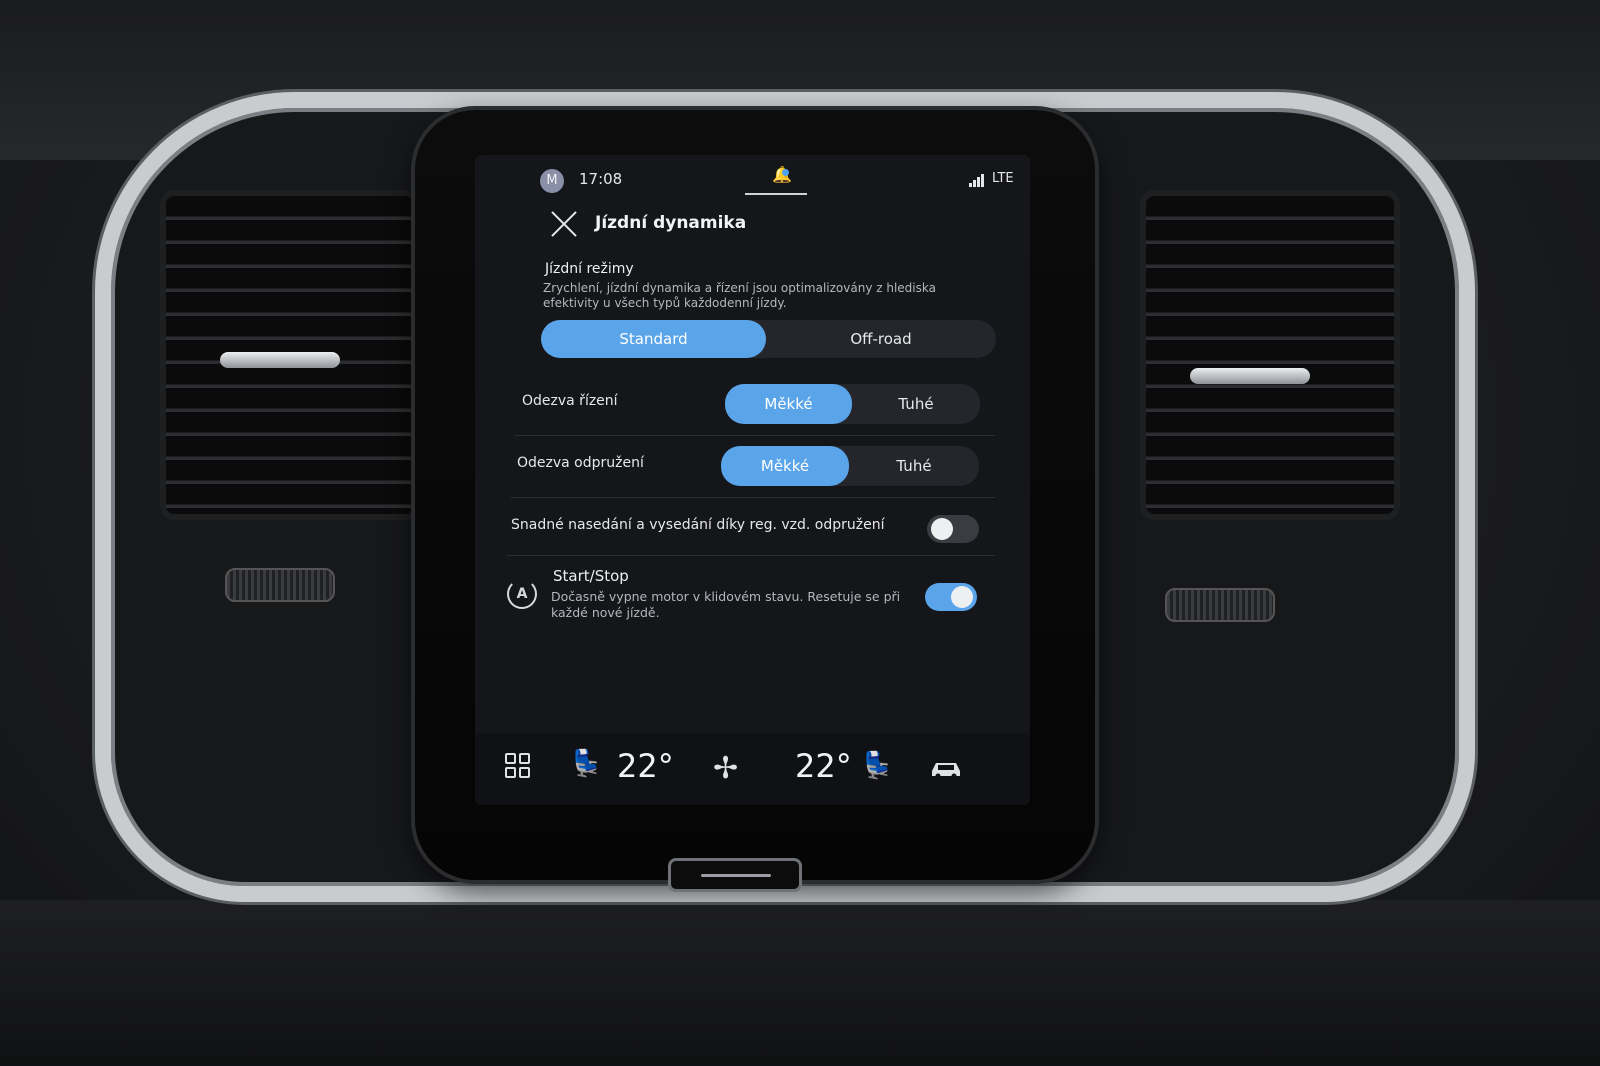 Image resolution: width=1600 pixels, height=1066 pixels. Describe the element at coordinates (946, 769) in the screenshot. I see `car-icon` at that location.